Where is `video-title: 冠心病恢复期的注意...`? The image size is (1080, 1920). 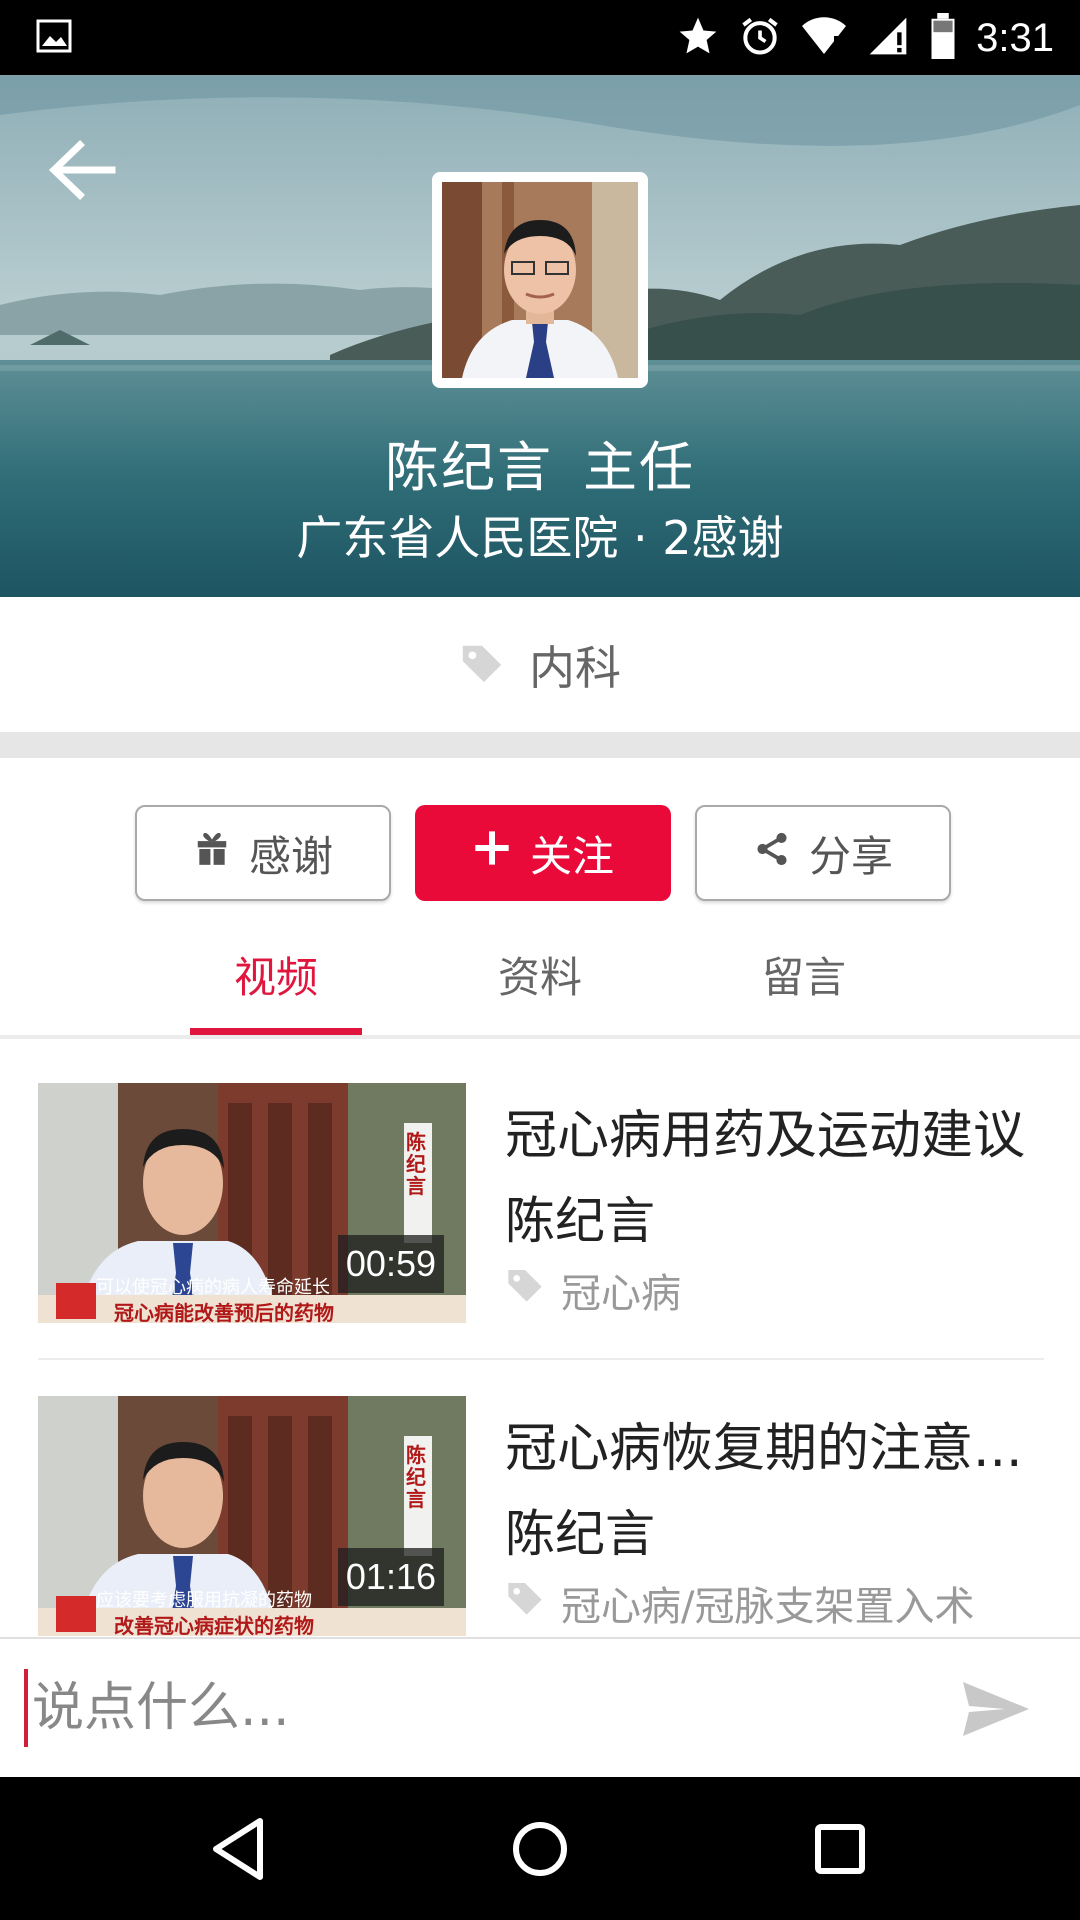 video-title: 冠心病恢复期的注意... is located at coordinates (775, 1443).